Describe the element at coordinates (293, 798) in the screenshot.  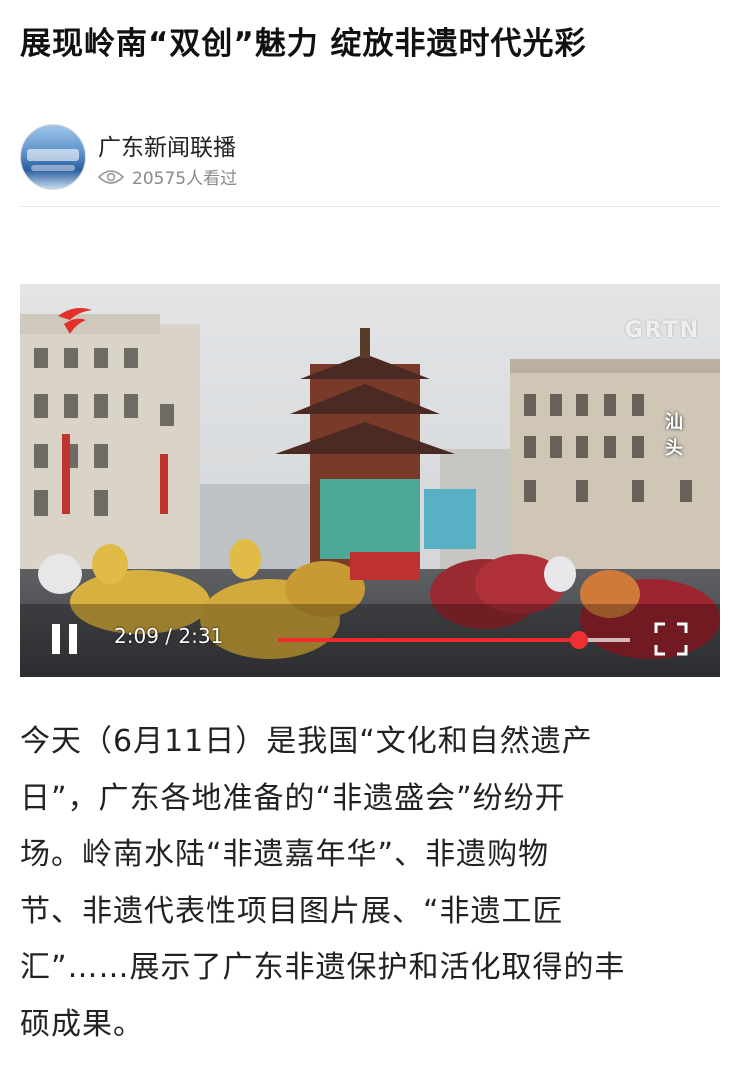
I see `body-line: 日”，广东各地准备的“非遗盛会”纷纷开` at that location.